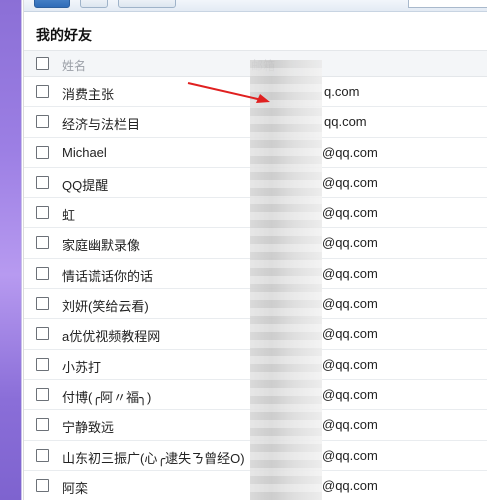 Image resolution: width=487 pixels, height=500 pixels. What do you see at coordinates (286, 280) in the screenshot?
I see `email-redaction-mosaic` at bounding box center [286, 280].